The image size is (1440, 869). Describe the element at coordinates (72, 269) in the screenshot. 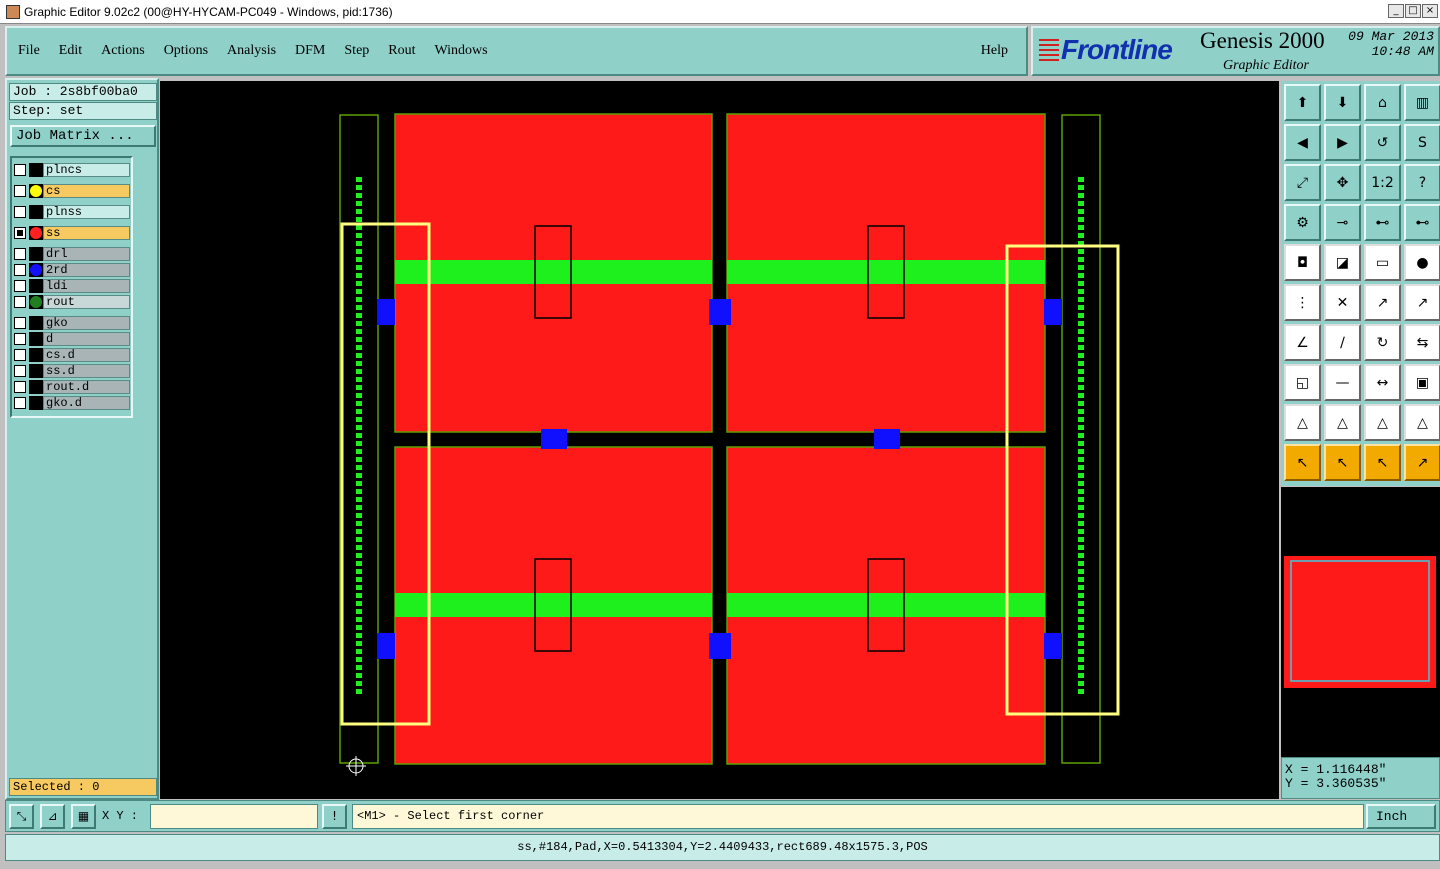

I see `layer-row-2rd: 2rd` at that location.